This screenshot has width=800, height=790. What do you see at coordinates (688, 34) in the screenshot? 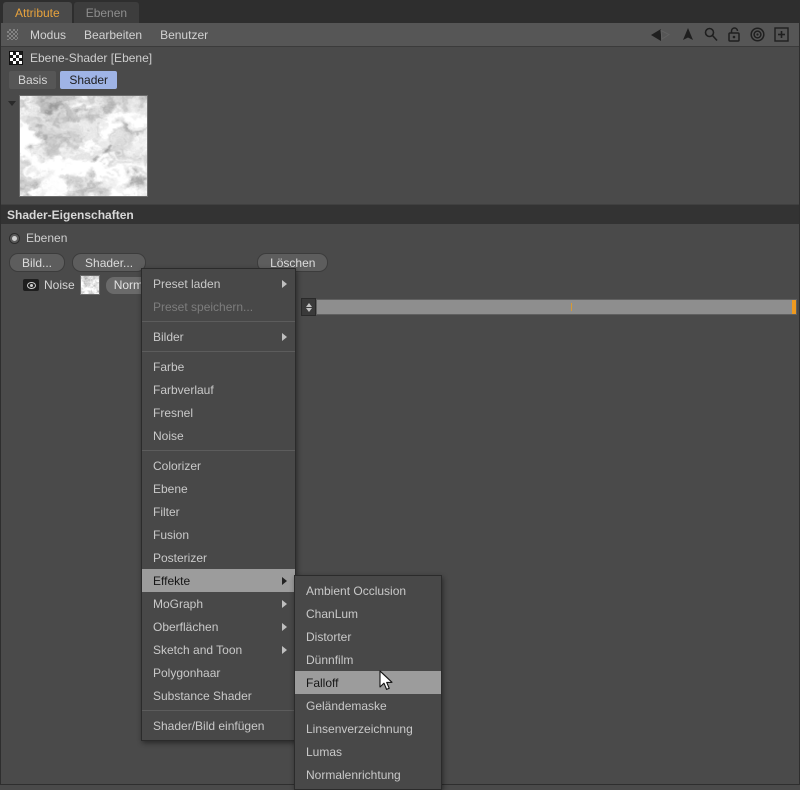
I see `up-arrow-icon` at bounding box center [688, 34].